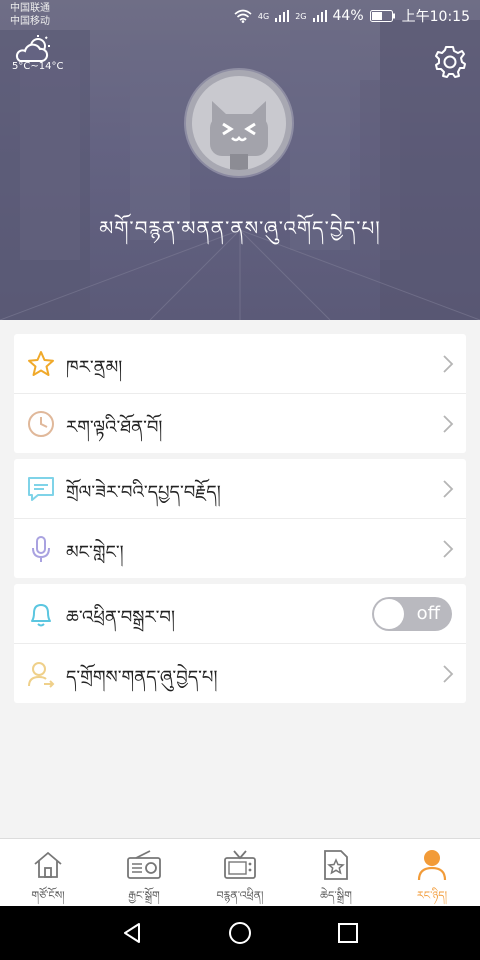 The width and height of the screenshot is (480, 960). I want to click on menu-label: ཁར་ནྲམ།, so click(94, 367).